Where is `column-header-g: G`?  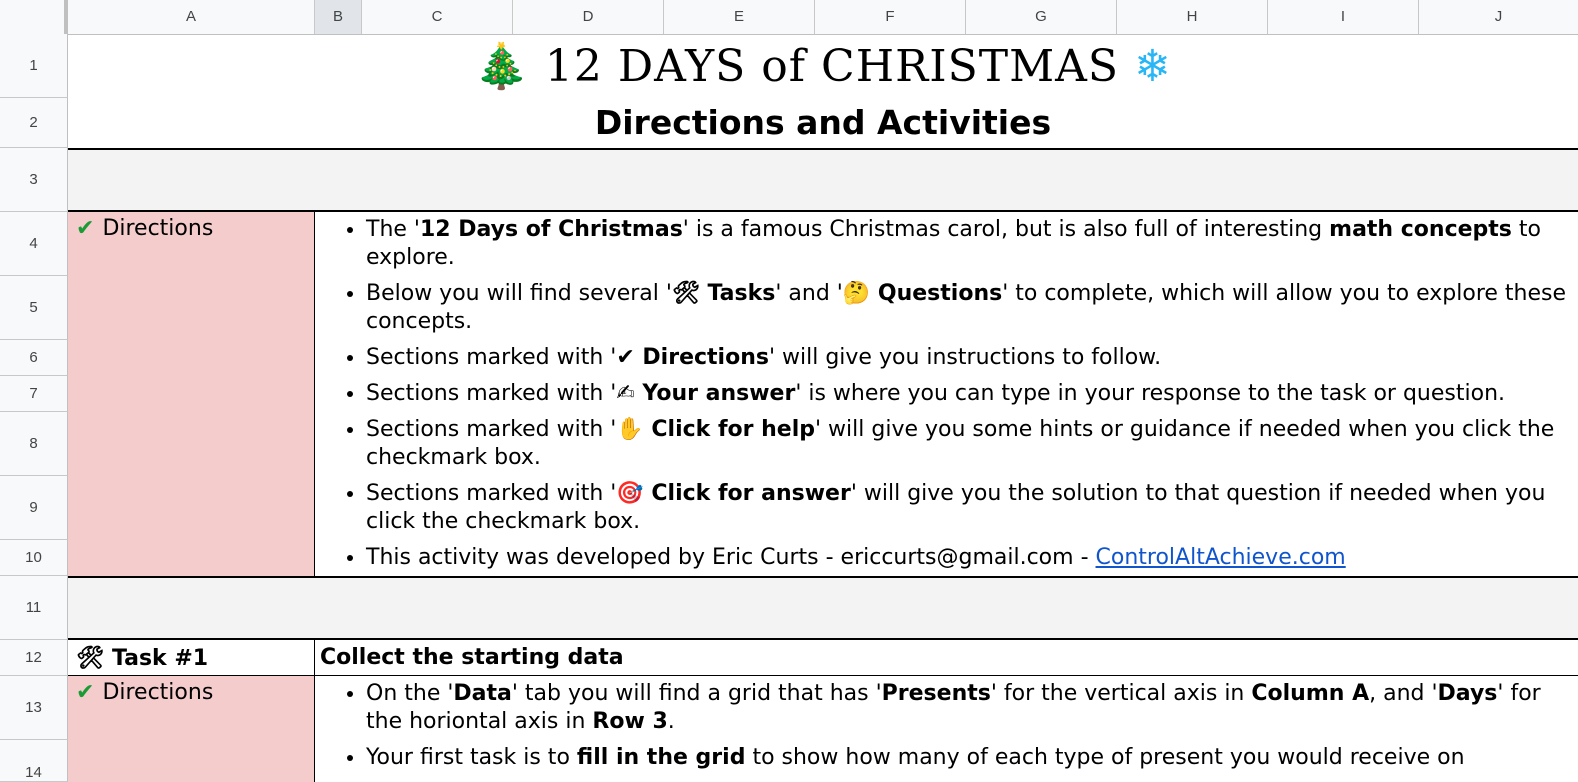
column-header-g: G is located at coordinates (1041, 17).